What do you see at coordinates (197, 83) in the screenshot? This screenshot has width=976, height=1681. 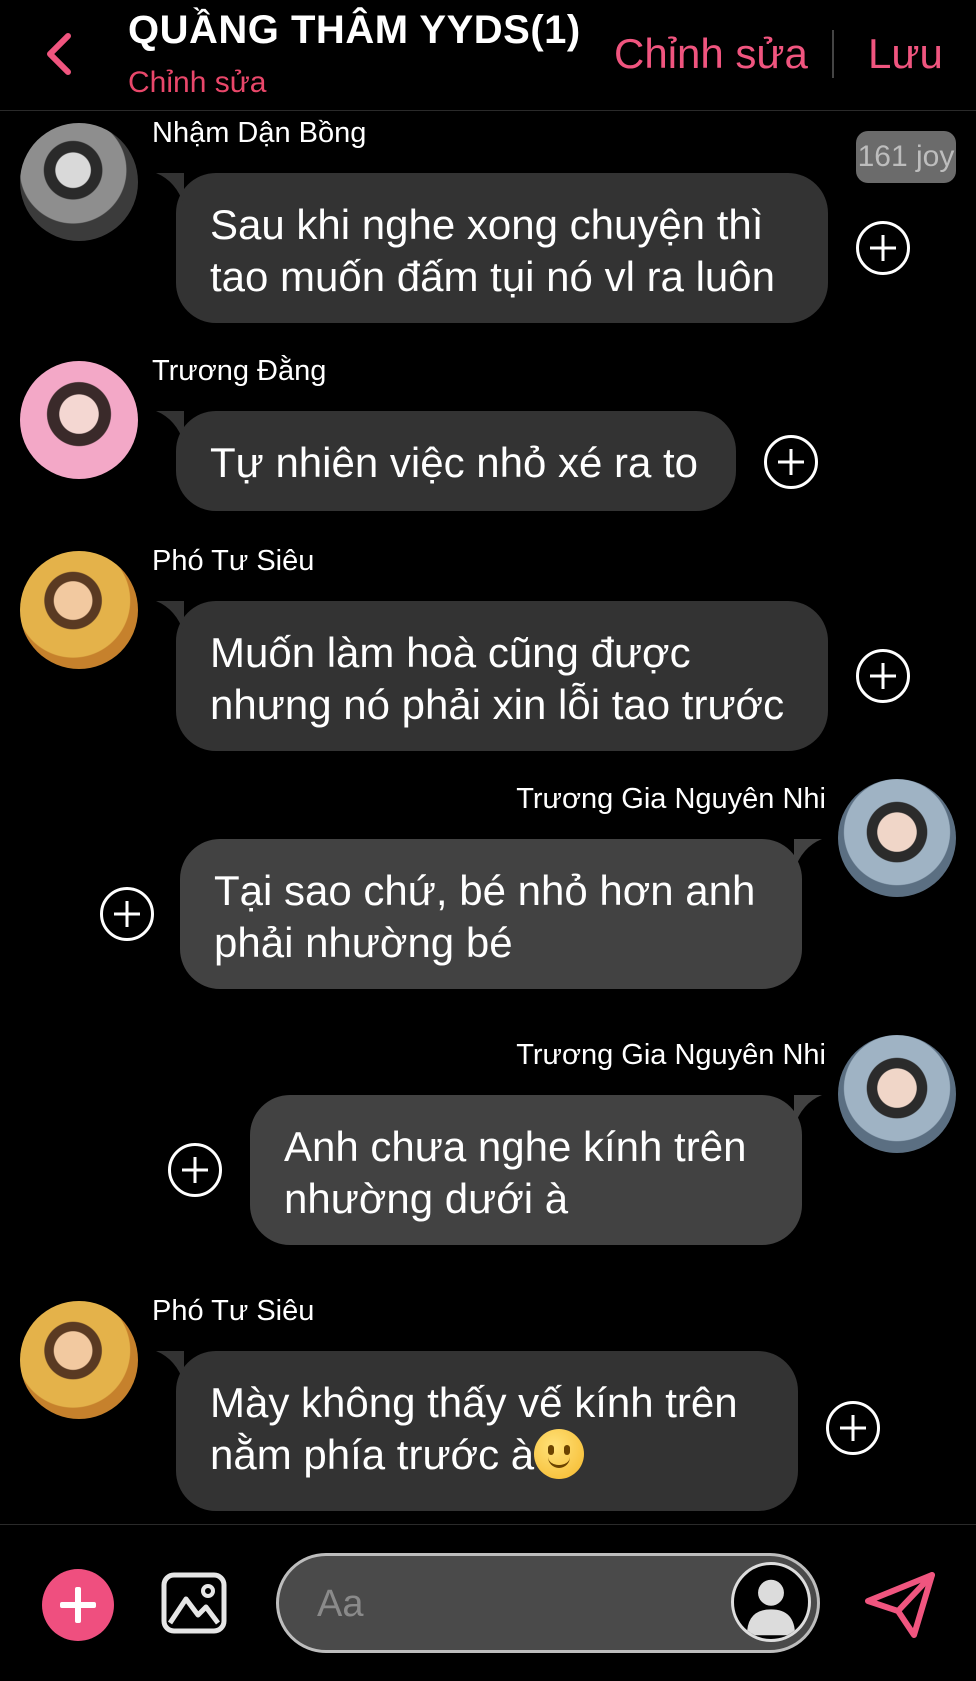 I see `chat-subtitle: Chỉnh sửa` at bounding box center [197, 83].